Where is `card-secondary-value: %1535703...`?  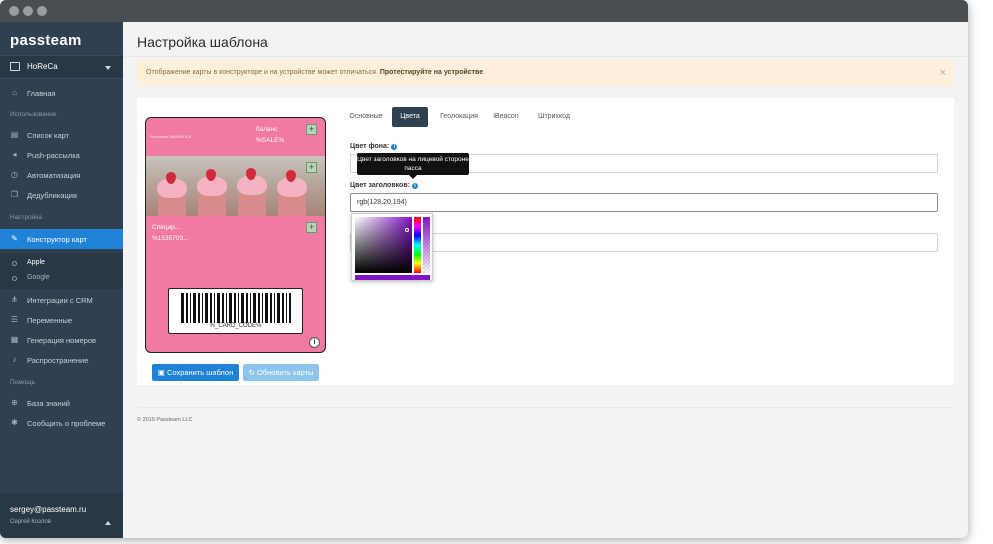 card-secondary-value: %1535703... is located at coordinates (170, 238).